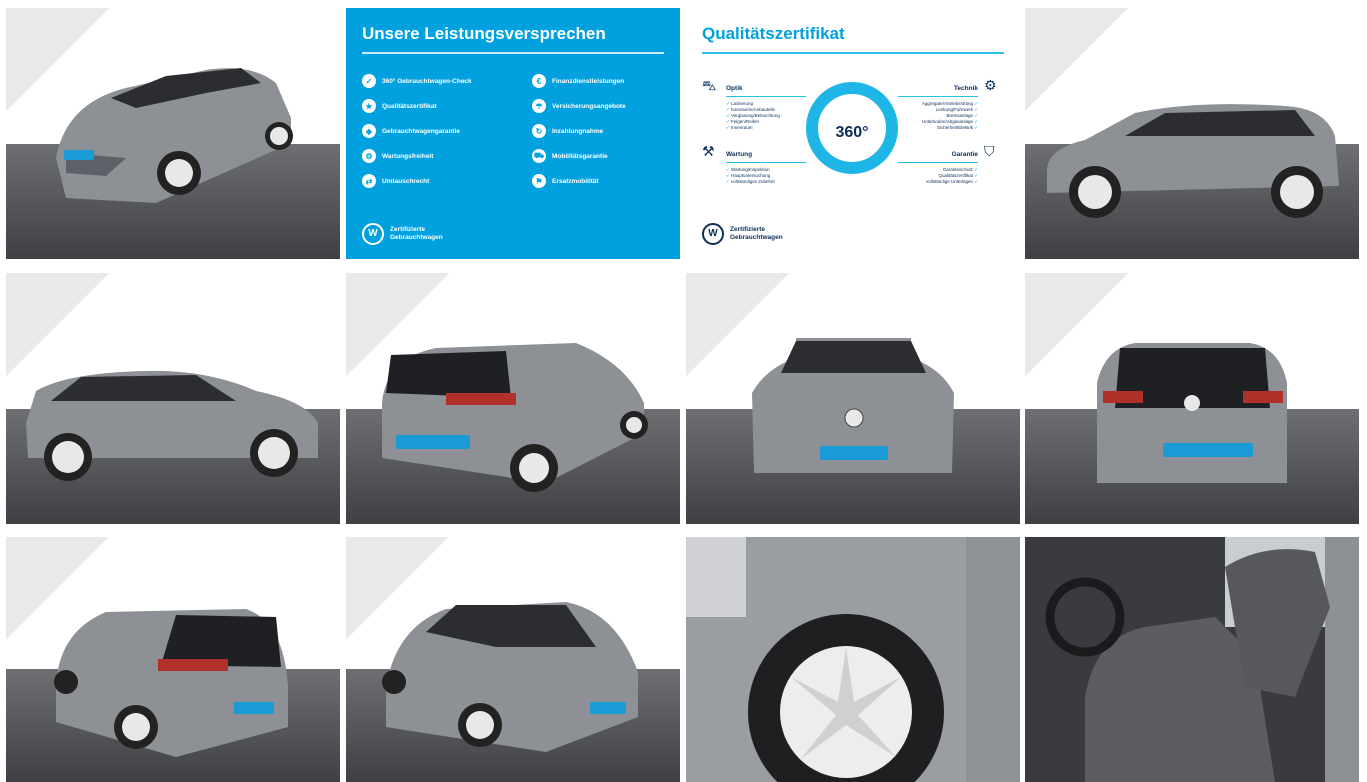  I want to click on wrench-icon: ⚙, so click(369, 156).